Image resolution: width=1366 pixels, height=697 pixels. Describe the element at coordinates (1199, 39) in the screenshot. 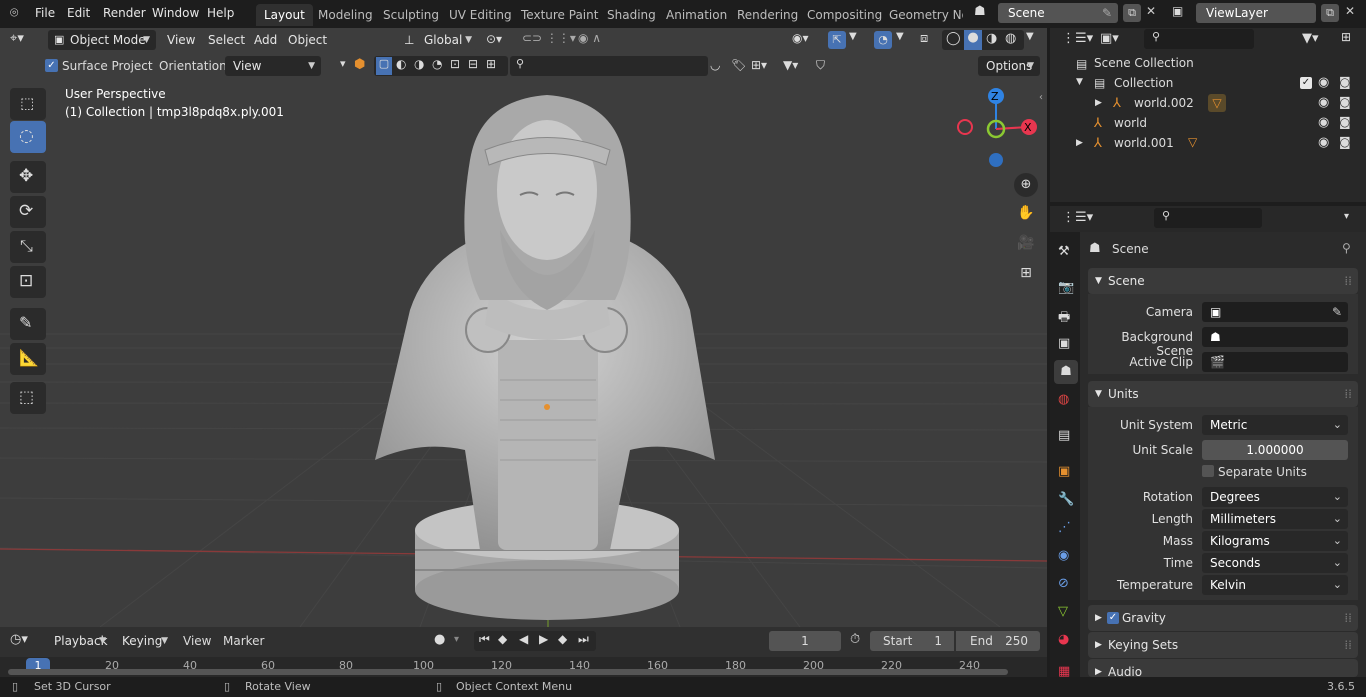

I see `outliner-search-input: ⚲` at that location.